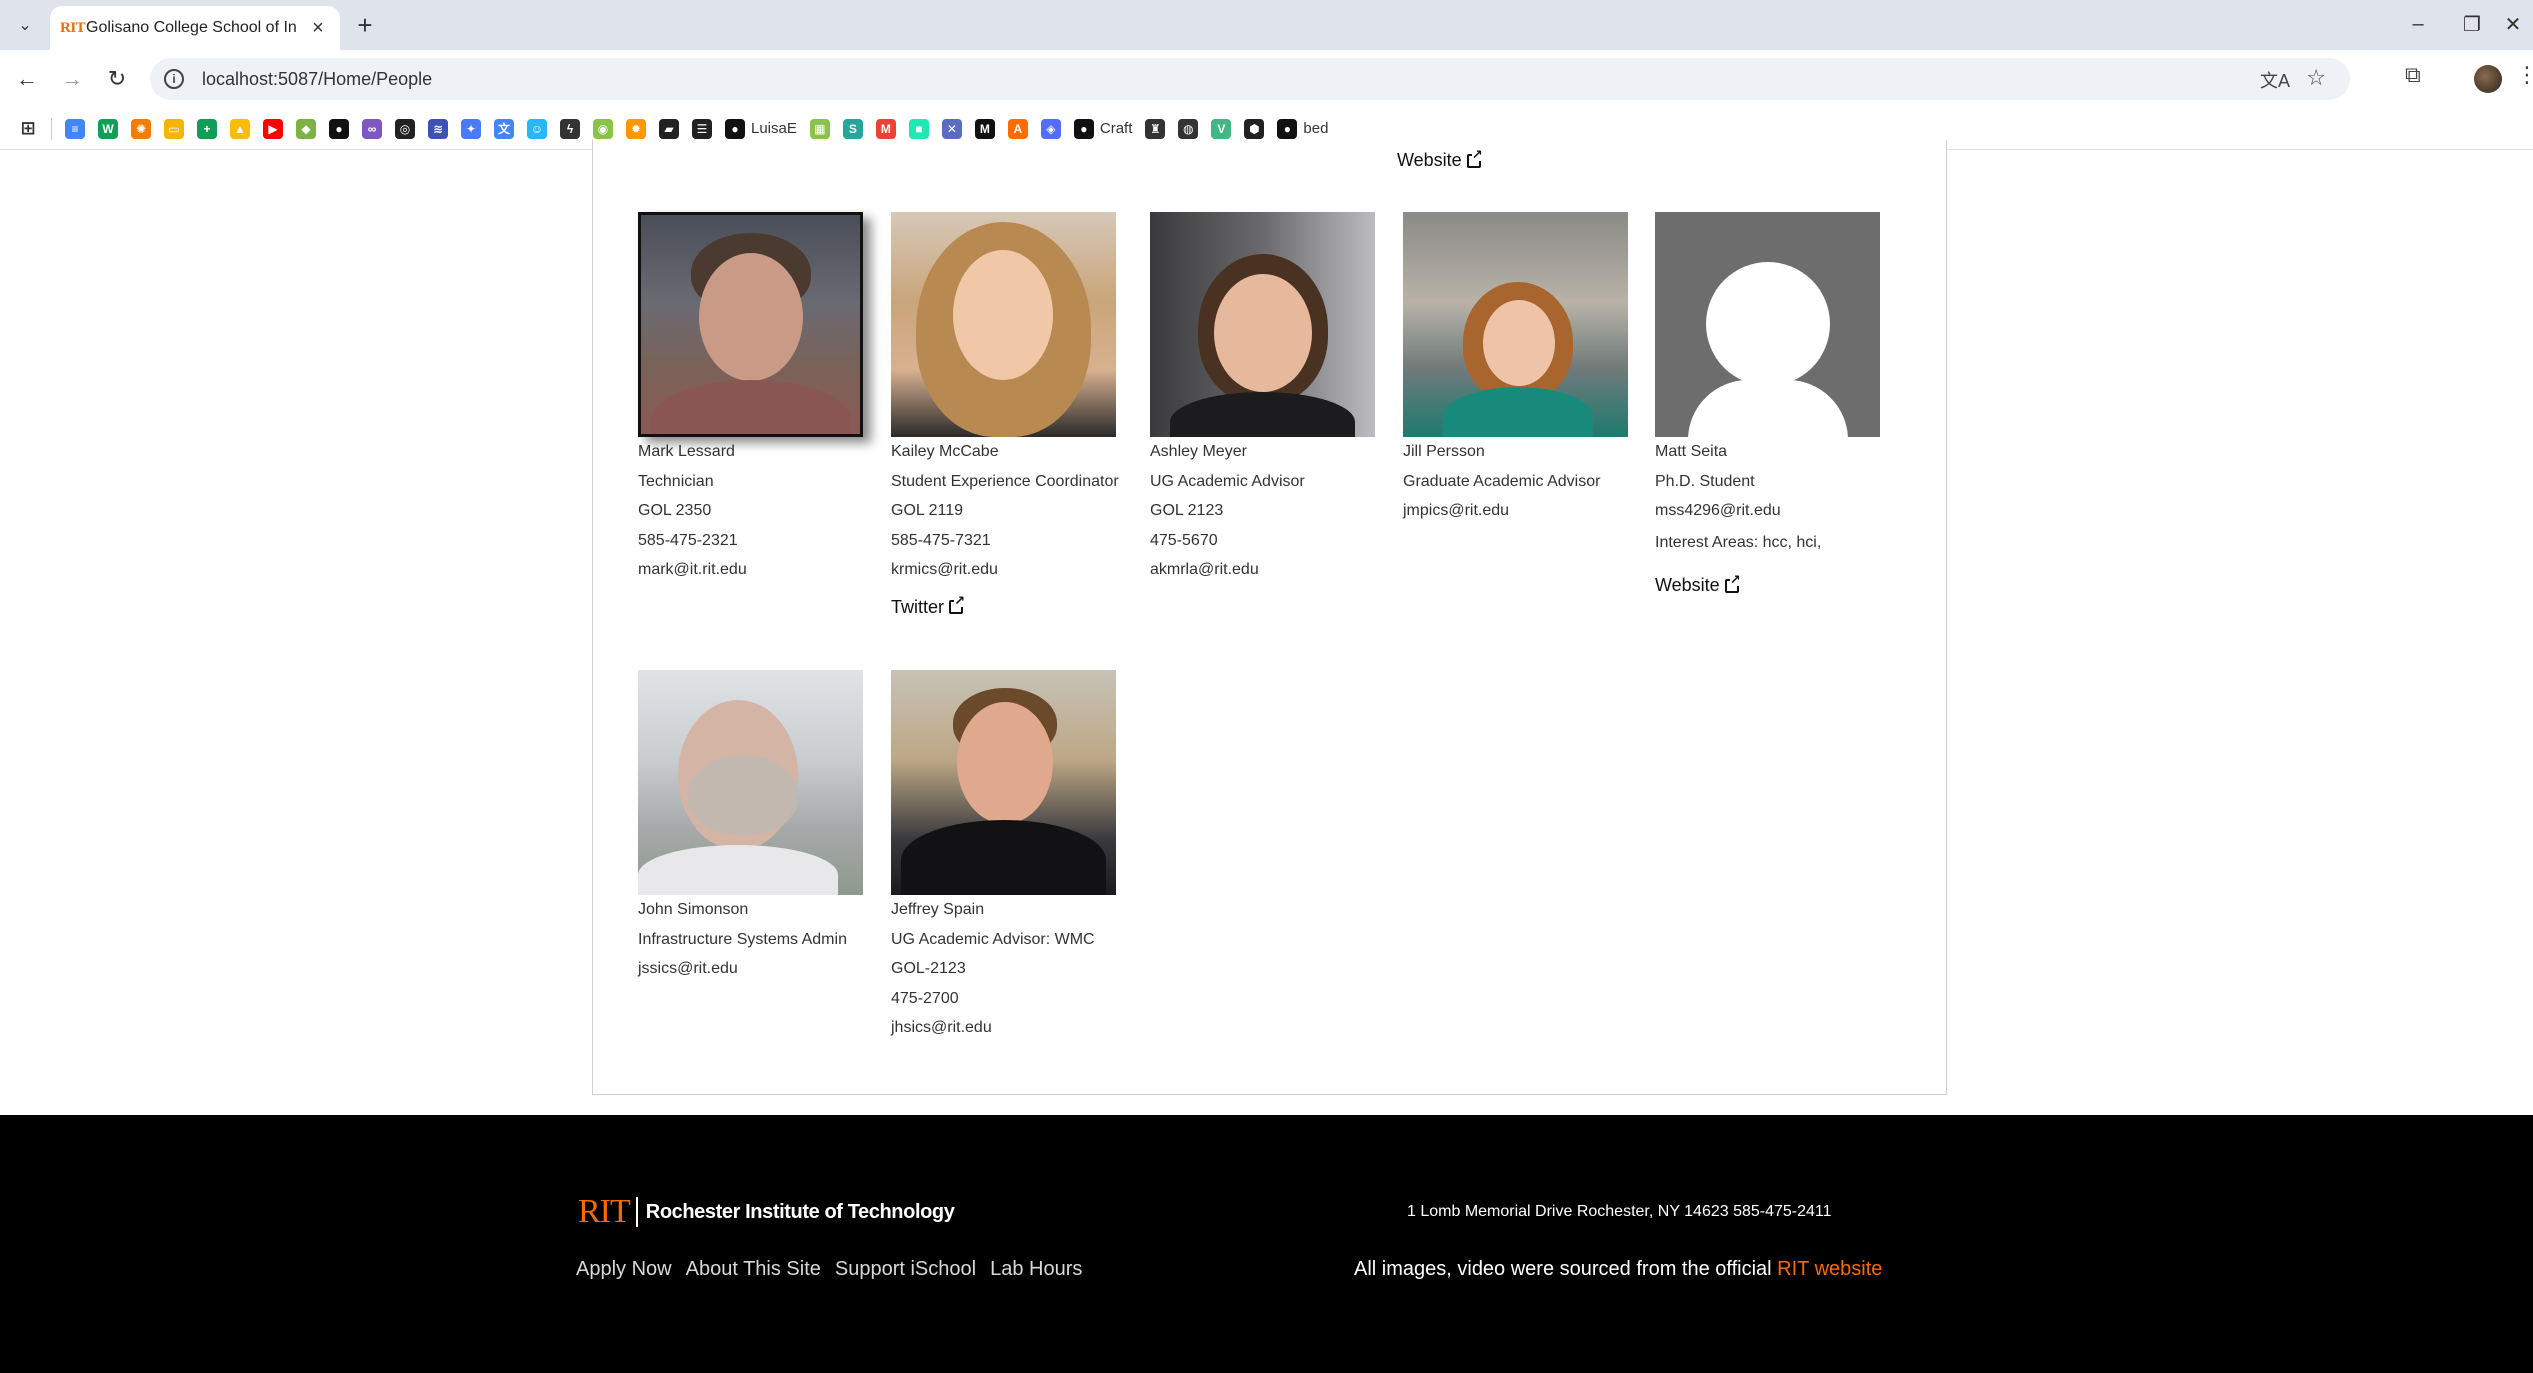 Image resolution: width=2533 pixels, height=1373 pixels. What do you see at coordinates (2316, 78) in the screenshot?
I see `bookmark-star-icon: ☆` at bounding box center [2316, 78].